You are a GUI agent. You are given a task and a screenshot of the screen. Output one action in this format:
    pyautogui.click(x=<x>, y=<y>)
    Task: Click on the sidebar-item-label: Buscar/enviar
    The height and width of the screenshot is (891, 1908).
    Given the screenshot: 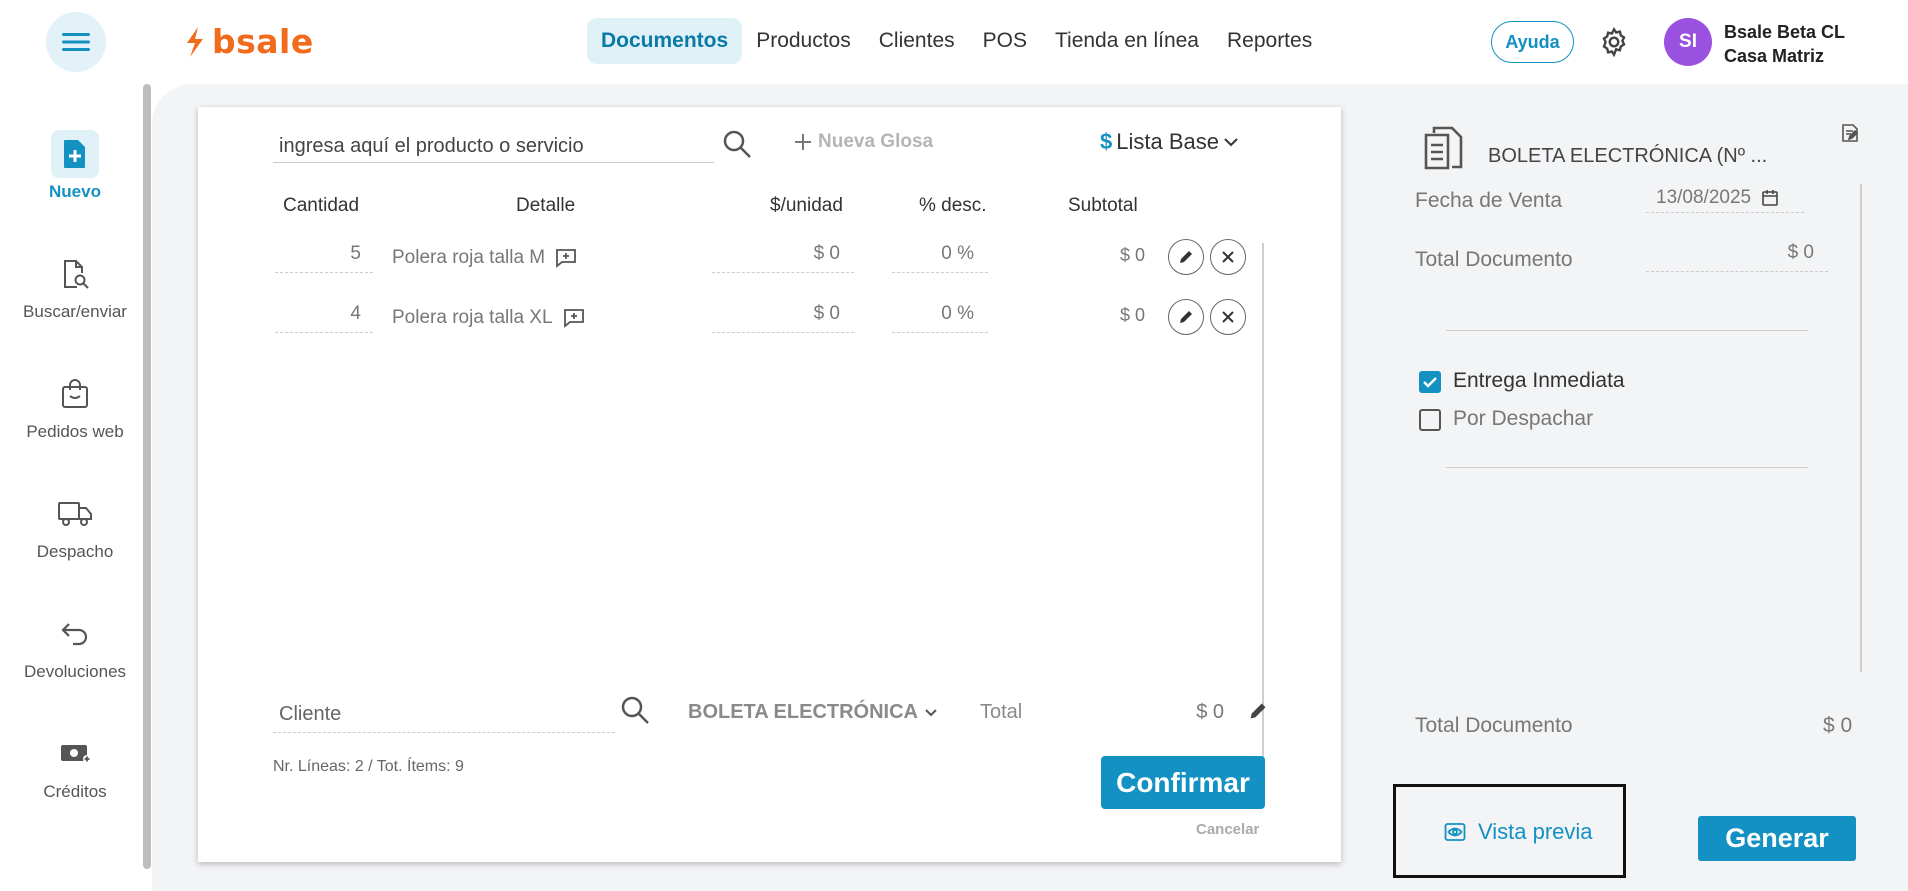 What is the action you would take?
    pyautogui.click(x=75, y=311)
    